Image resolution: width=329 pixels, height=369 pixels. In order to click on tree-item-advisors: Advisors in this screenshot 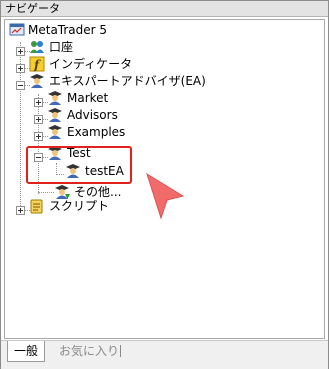, I will do `click(122, 115)`.